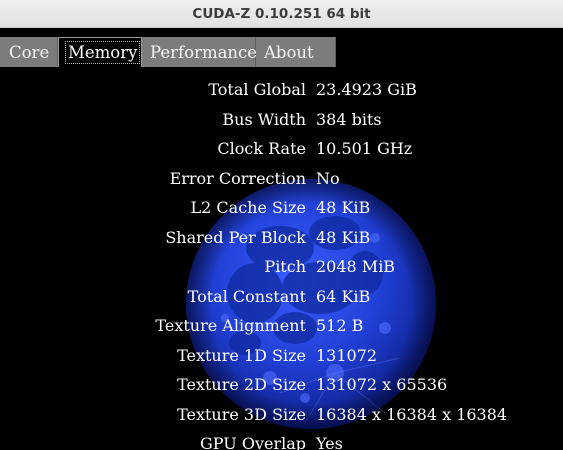 The height and width of the screenshot is (450, 563). I want to click on info-value: 23.4923 GiB, so click(366, 89).